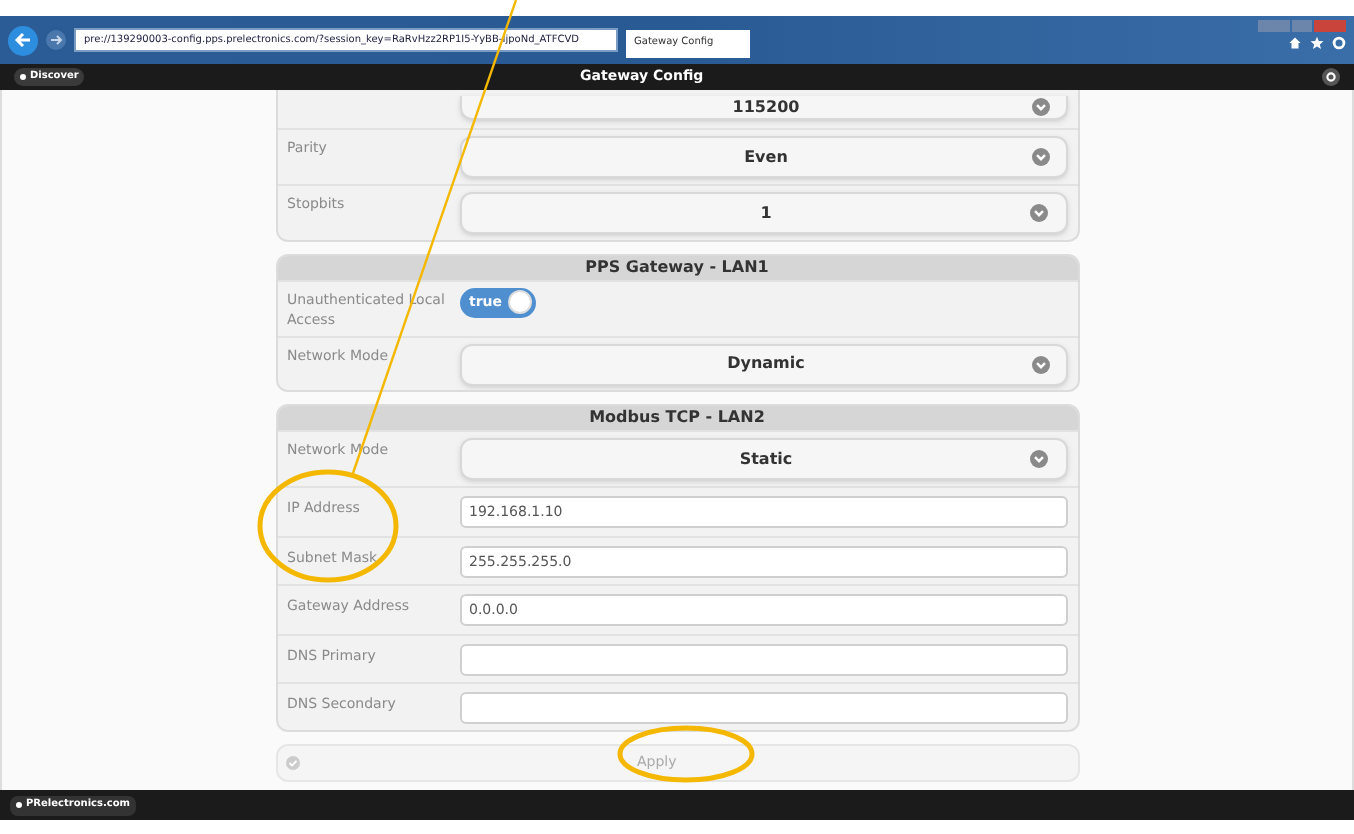 The height and width of the screenshot is (834, 1354). What do you see at coordinates (763, 364) in the screenshot?
I see `select-field: Dynamic` at bounding box center [763, 364].